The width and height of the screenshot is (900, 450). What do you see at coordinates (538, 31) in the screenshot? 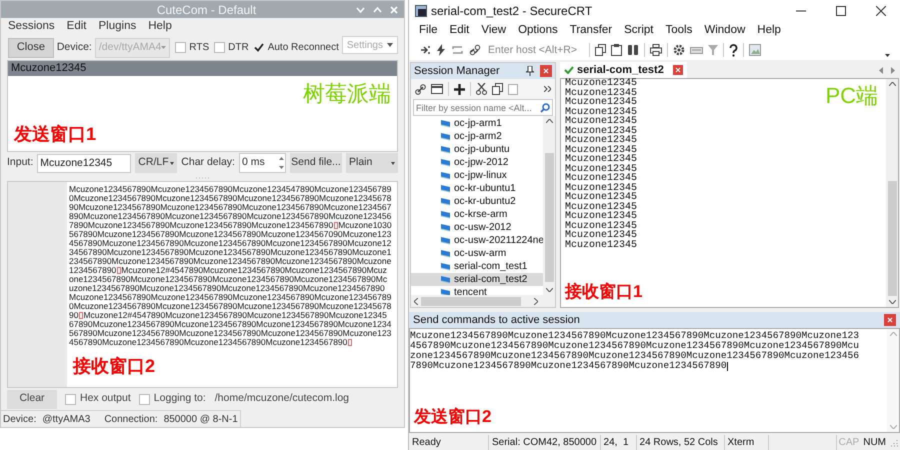
I see `menu-item: Options` at bounding box center [538, 31].